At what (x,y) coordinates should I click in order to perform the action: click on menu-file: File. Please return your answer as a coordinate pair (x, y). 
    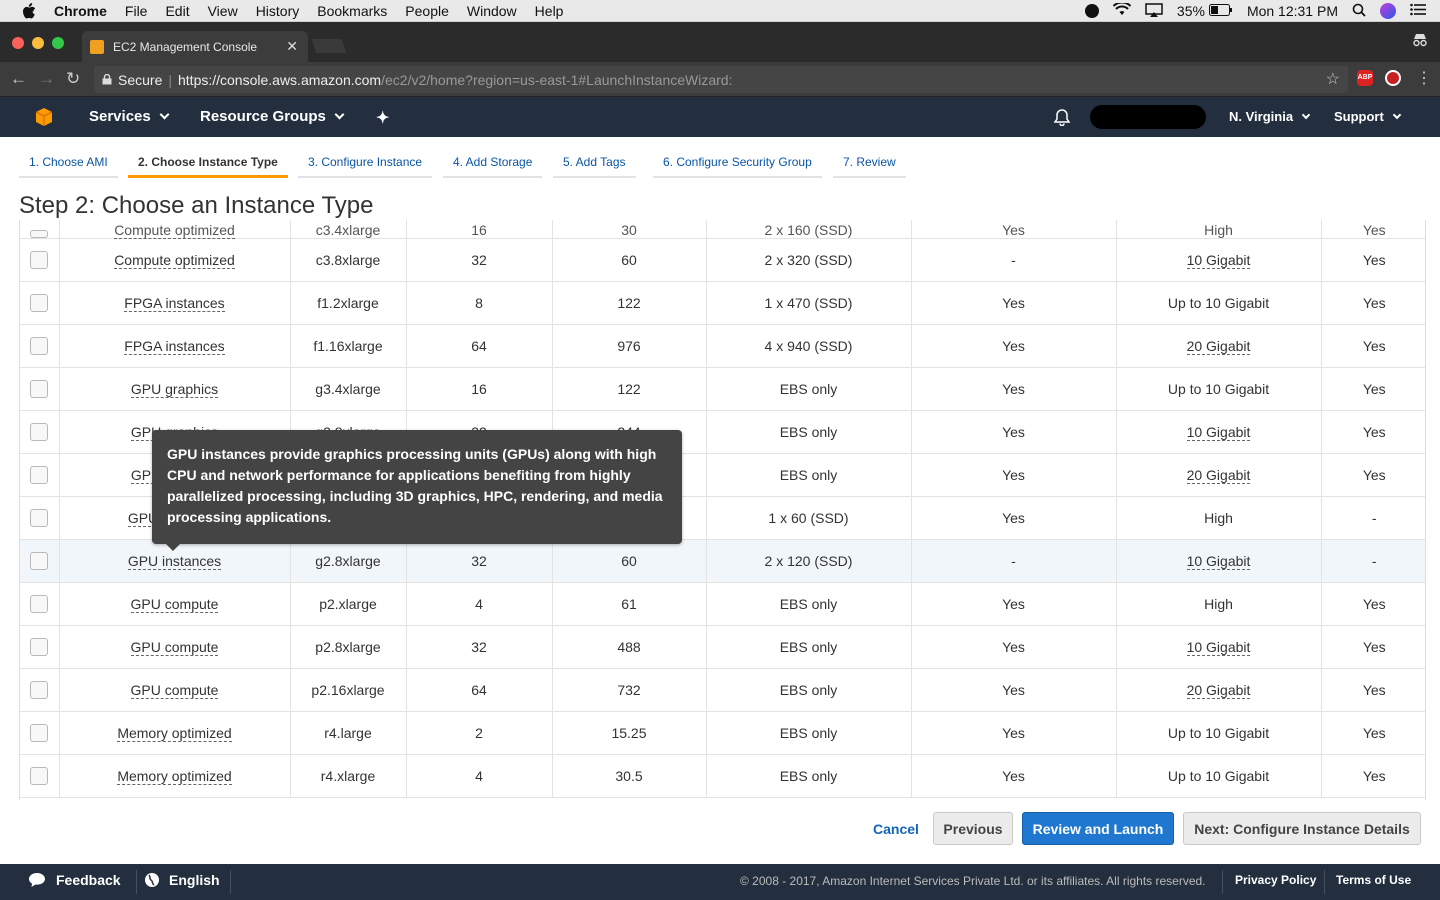
    Looking at the image, I should click on (136, 11).